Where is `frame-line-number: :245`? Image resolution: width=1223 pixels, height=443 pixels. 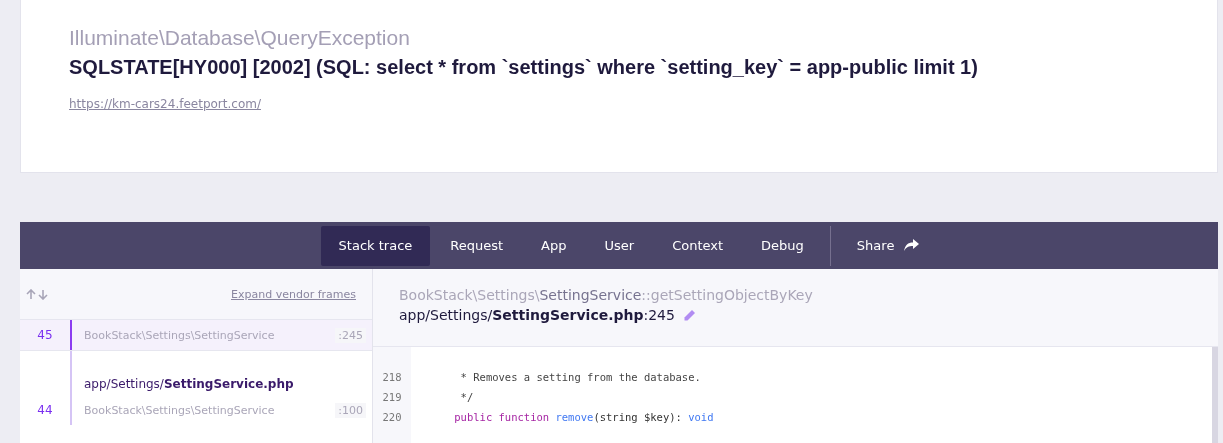 frame-line-number: :245 is located at coordinates (350, 335).